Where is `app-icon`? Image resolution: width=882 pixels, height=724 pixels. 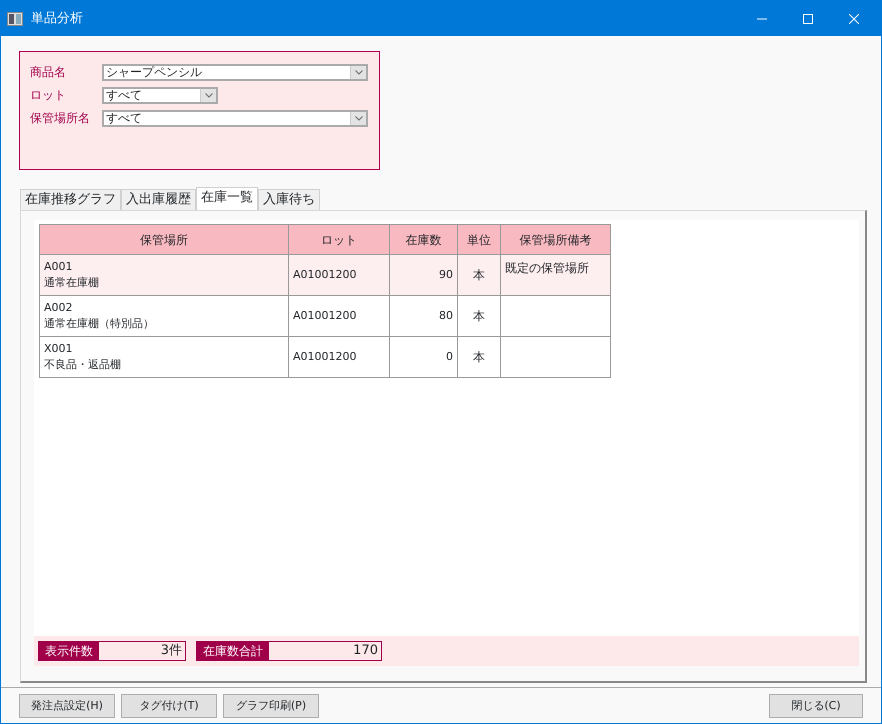 app-icon is located at coordinates (15, 19).